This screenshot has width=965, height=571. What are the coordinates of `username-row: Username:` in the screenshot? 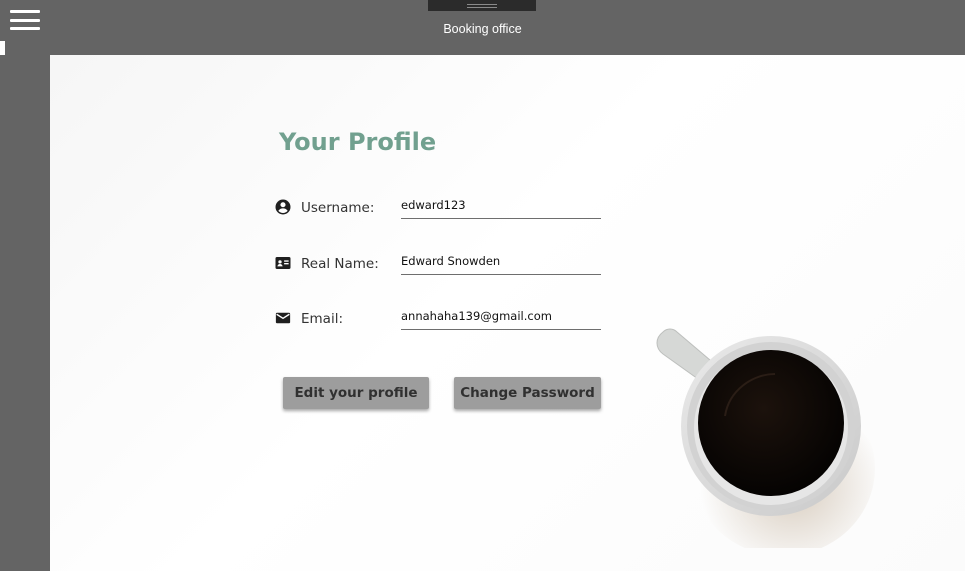 It's located at (439, 207).